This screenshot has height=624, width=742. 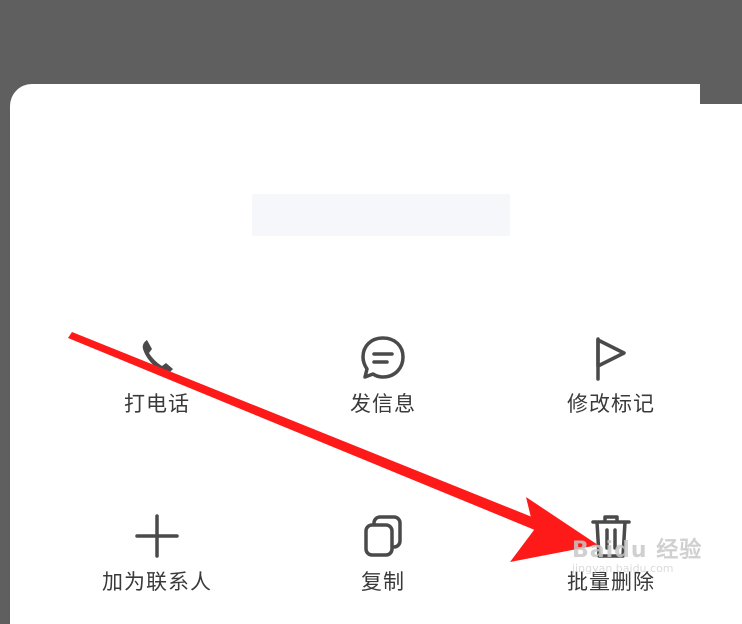 What do you see at coordinates (157, 357) in the screenshot?
I see `phone-icon` at bounding box center [157, 357].